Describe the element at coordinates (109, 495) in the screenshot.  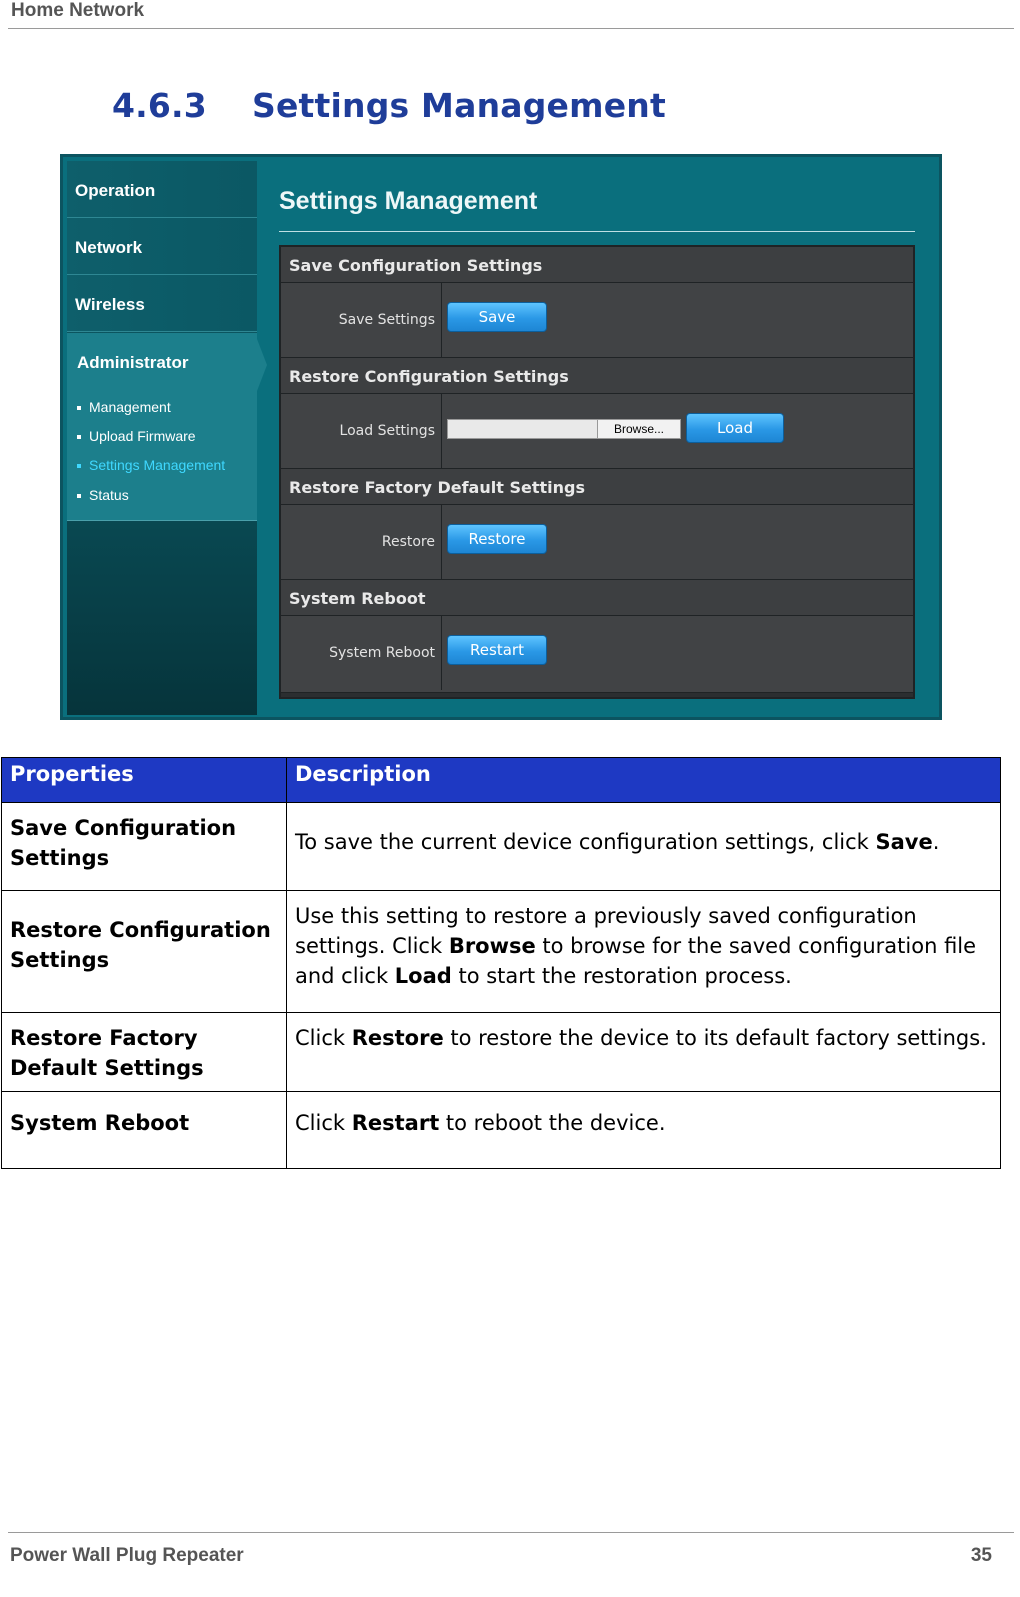
I see `subnav-label: Status` at that location.